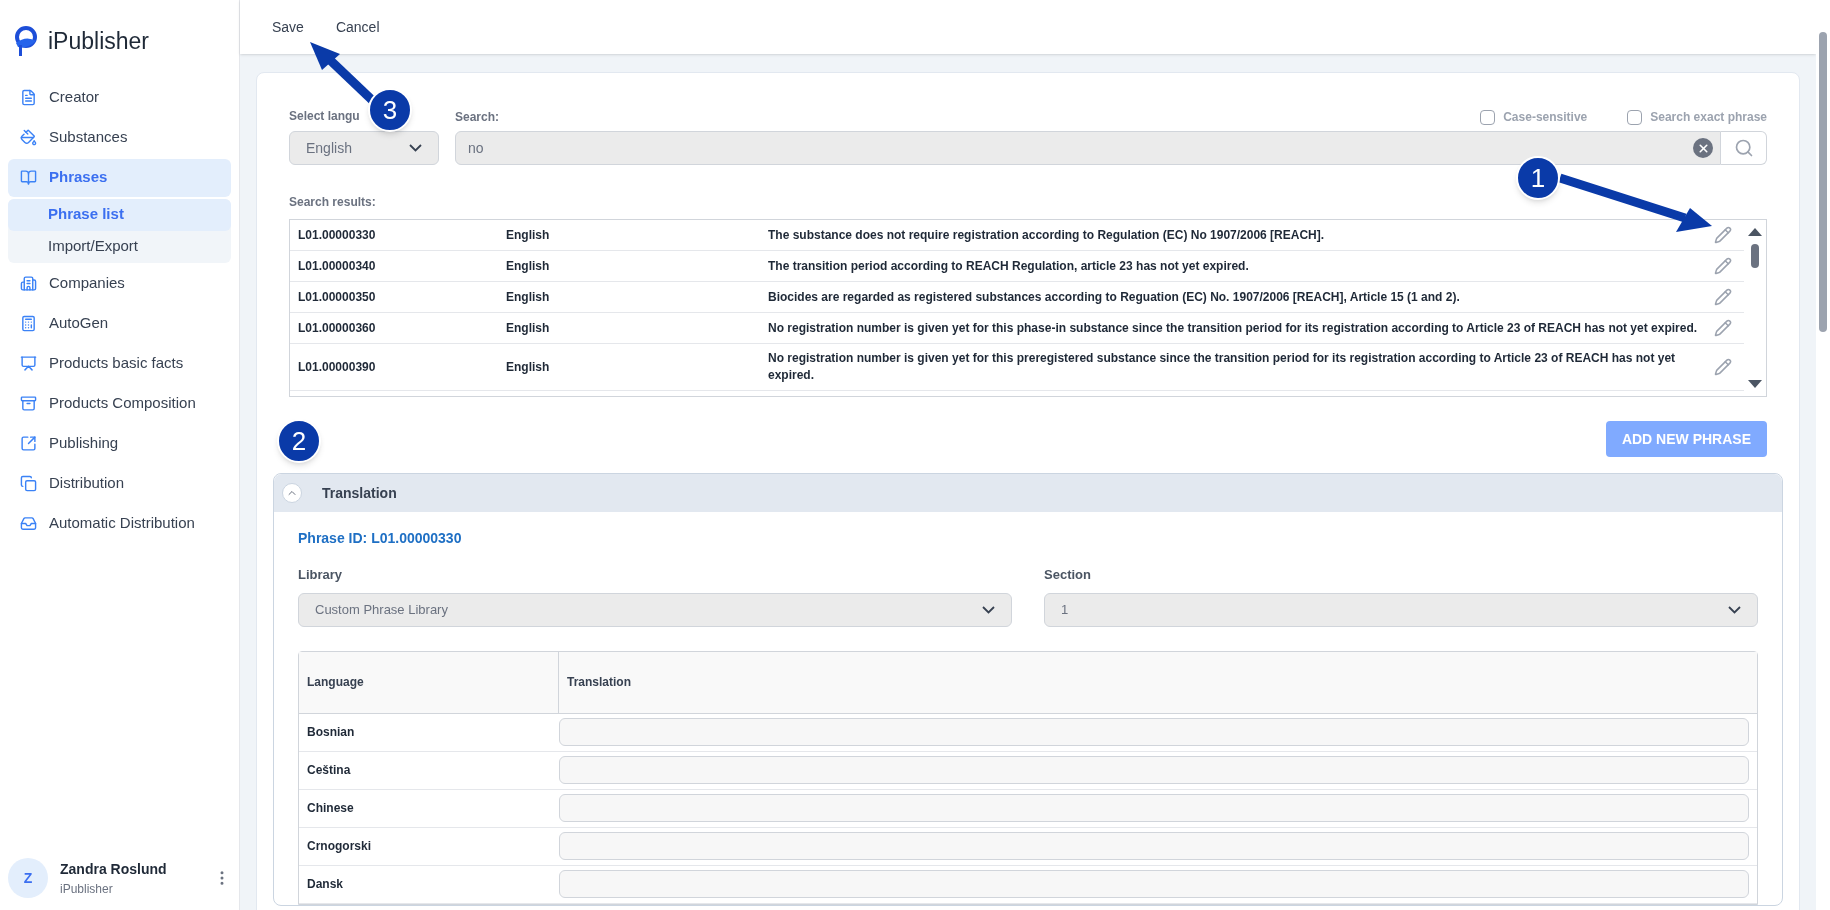 The width and height of the screenshot is (1830, 910). Describe the element at coordinates (330, 808) in the screenshot. I see `language-name: Chinese` at that location.